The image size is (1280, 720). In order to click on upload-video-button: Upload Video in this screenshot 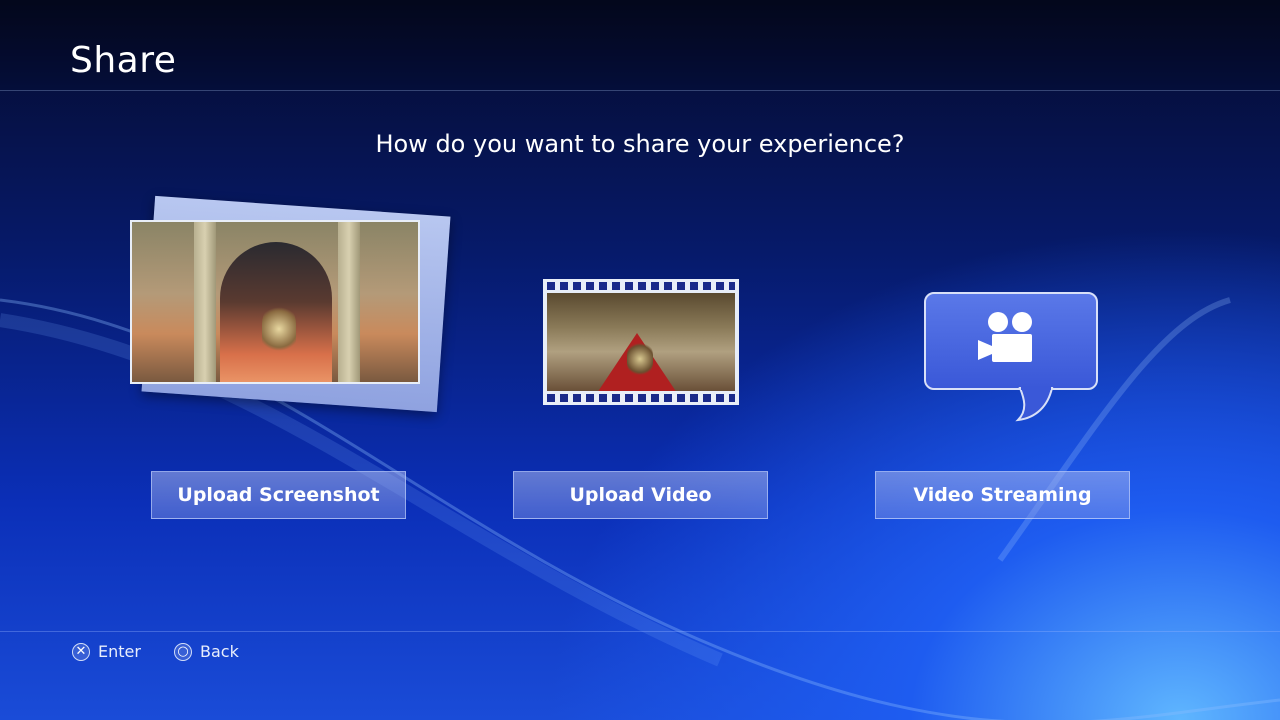, I will do `click(640, 495)`.